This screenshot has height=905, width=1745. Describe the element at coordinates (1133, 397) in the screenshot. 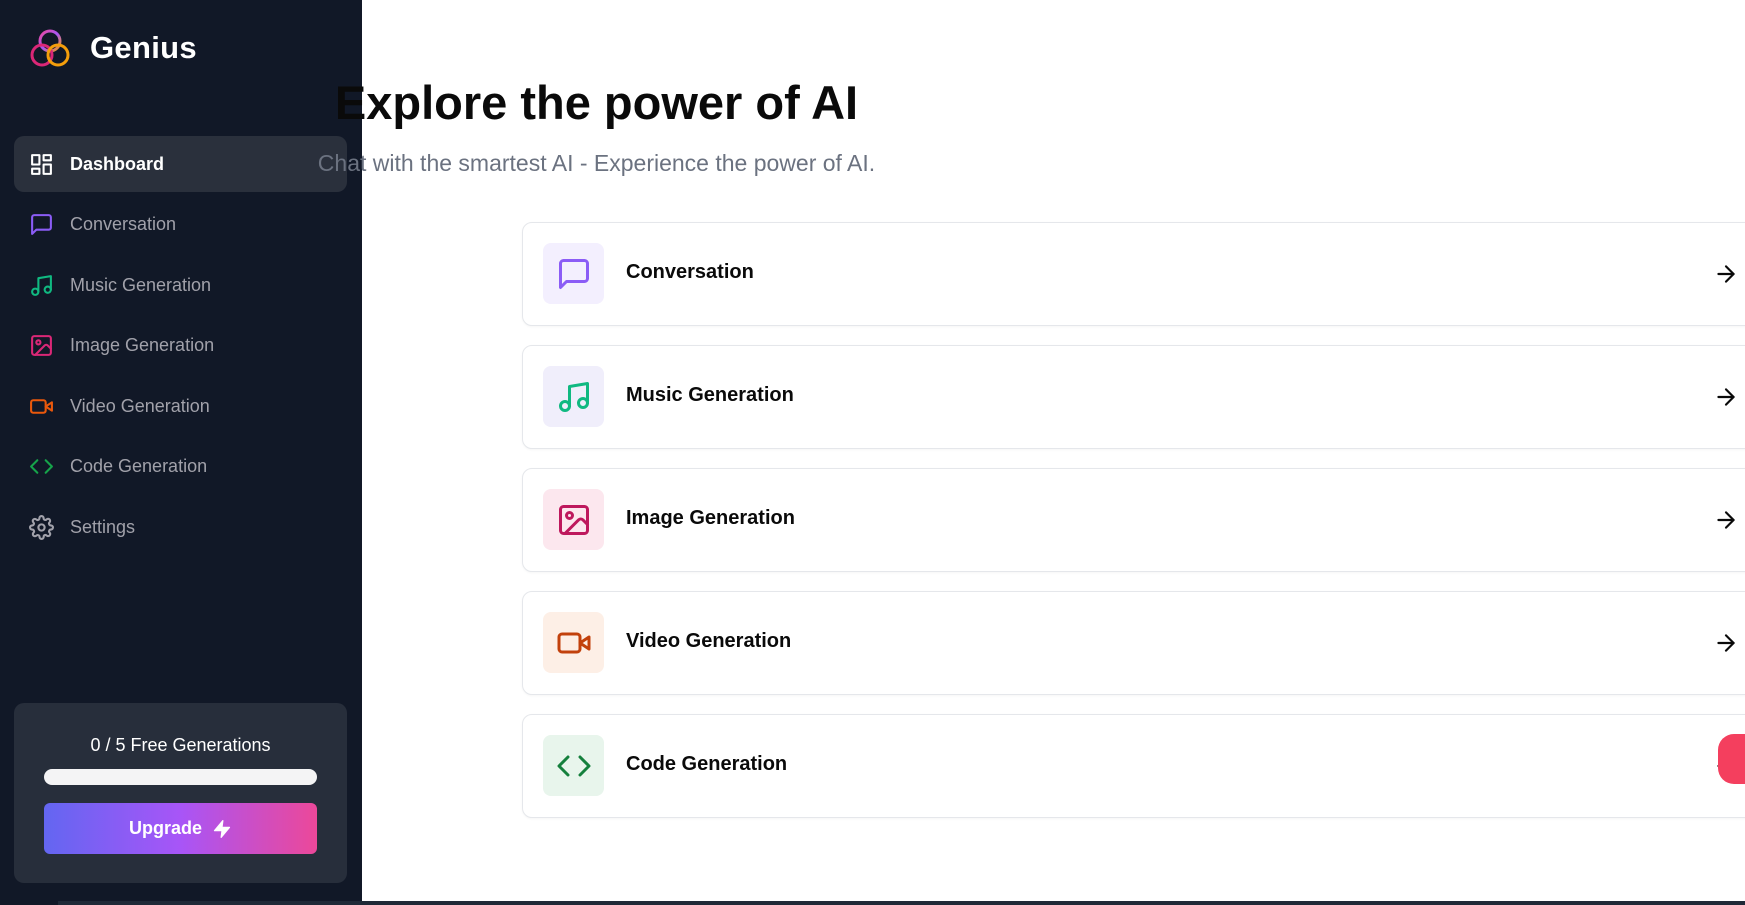

I see `tool-card-music-generation: Music Generation` at that location.